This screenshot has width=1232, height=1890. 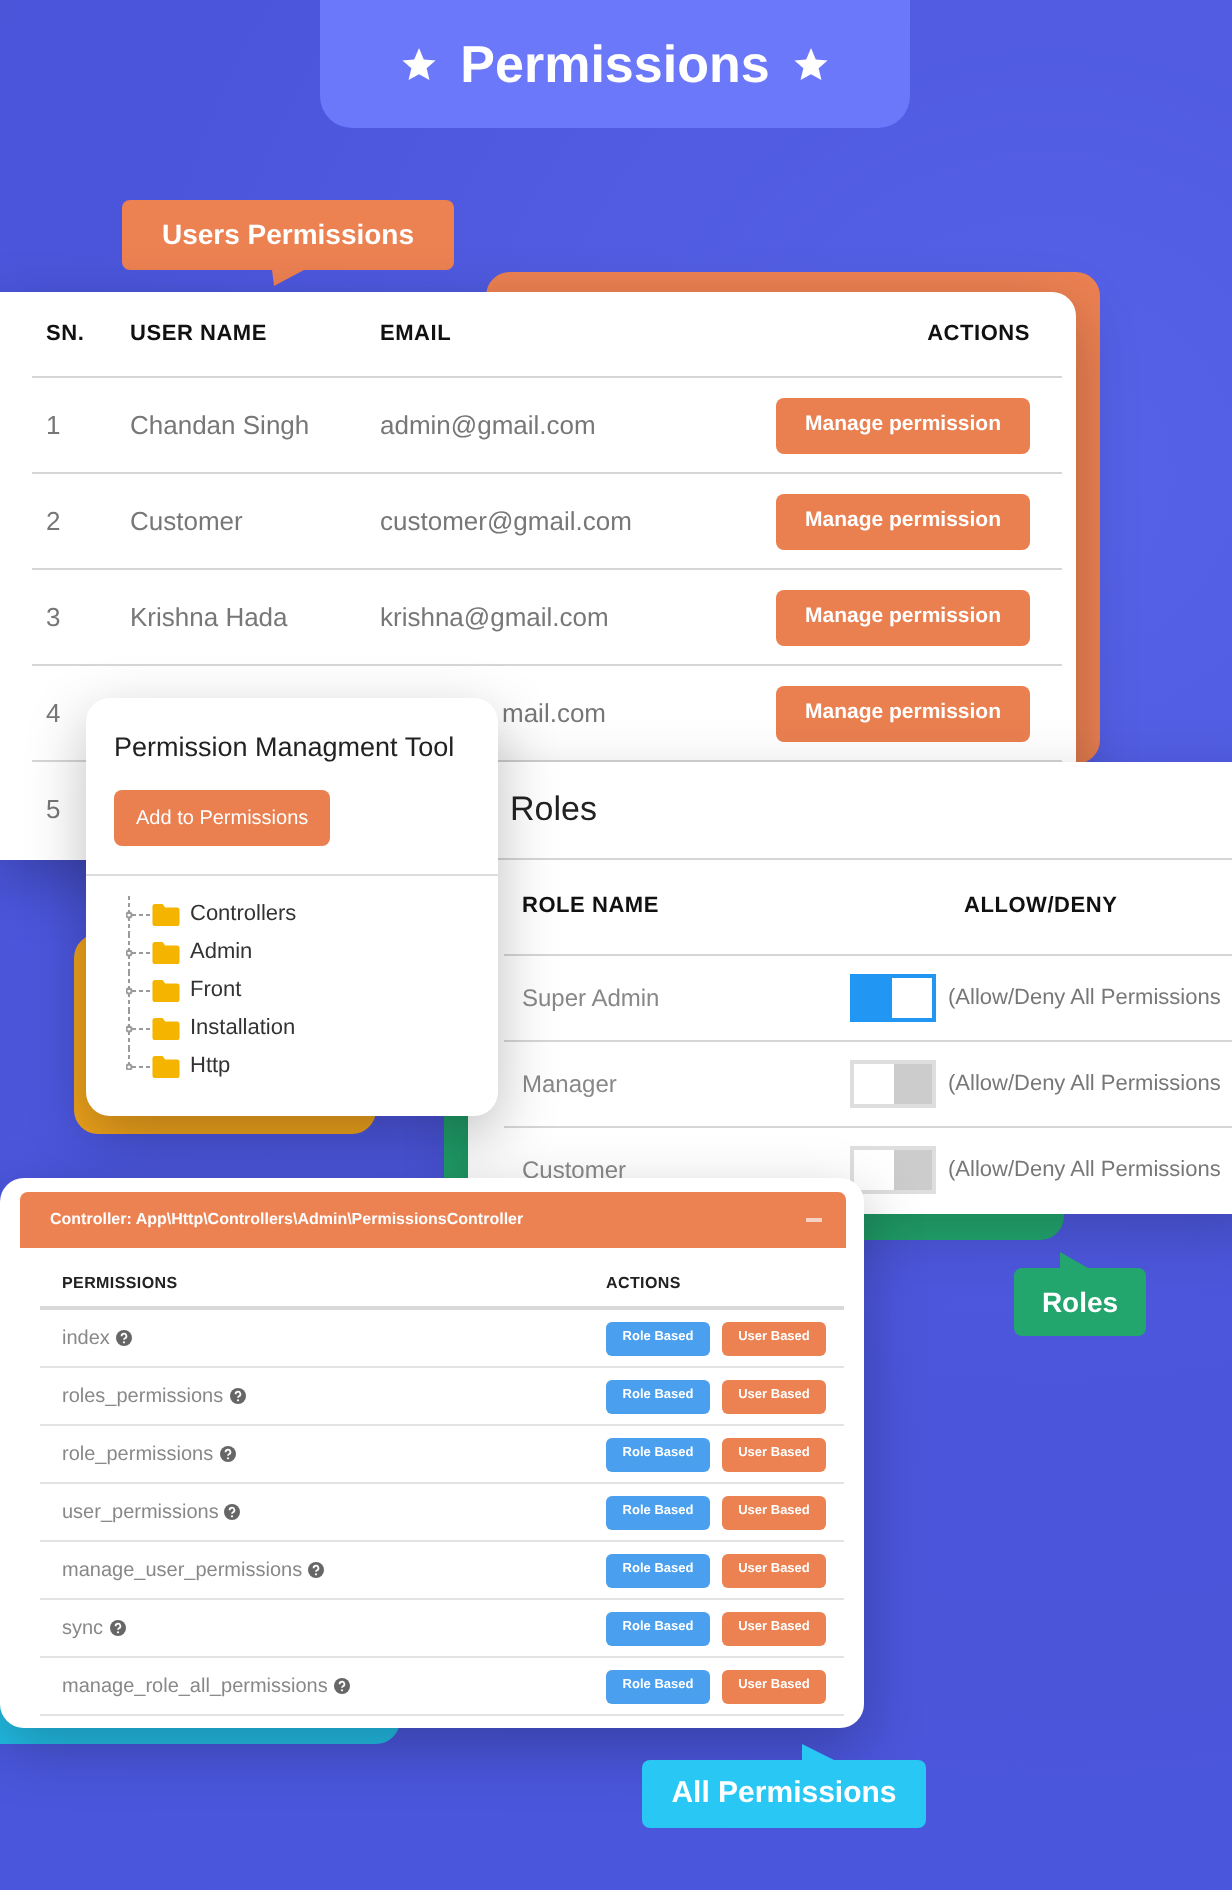 I want to click on permission-name: roles_permissions, so click(x=143, y=1397).